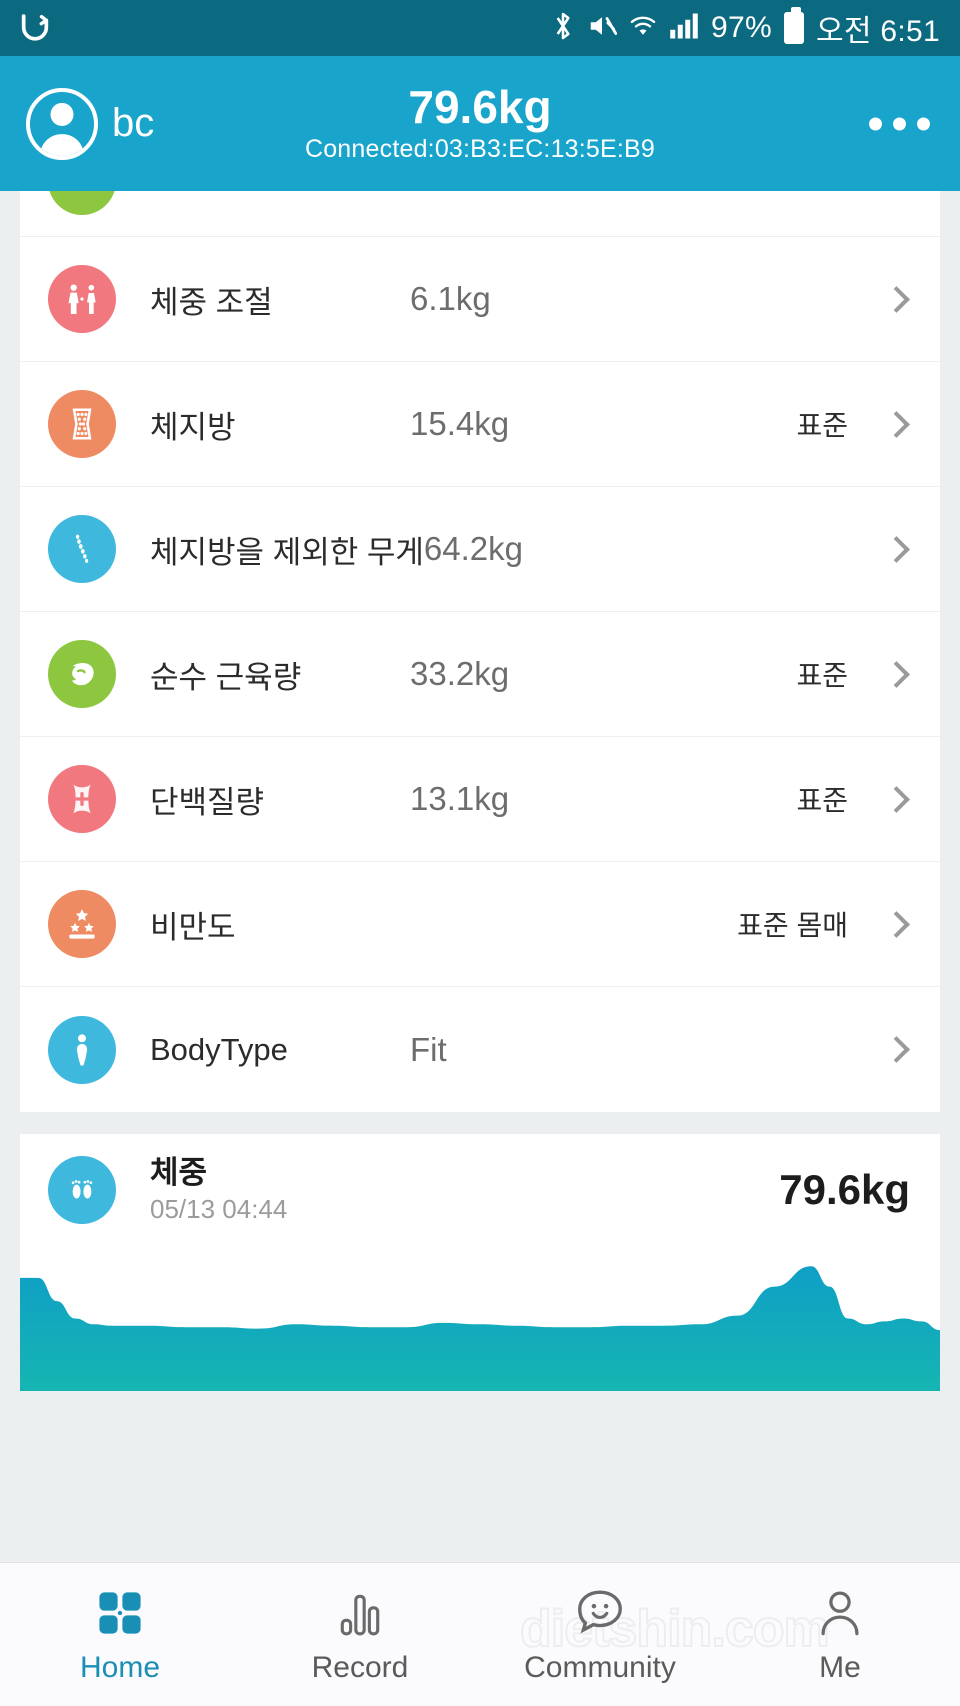  Describe the element at coordinates (207, 802) in the screenshot. I see `list-item-label: 단백질량` at that location.